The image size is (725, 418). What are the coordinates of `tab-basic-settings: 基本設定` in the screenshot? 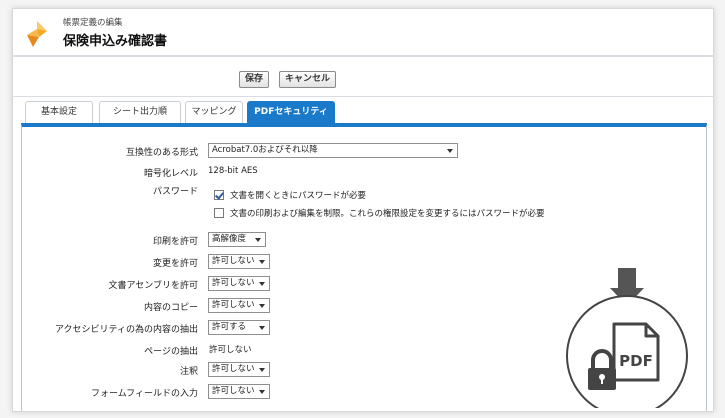 It's located at (59, 112).